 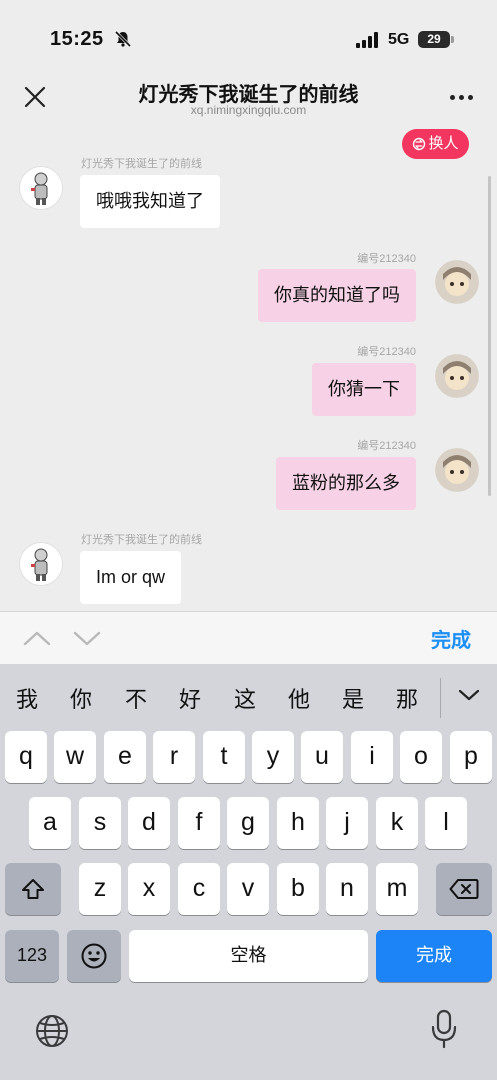 What do you see at coordinates (150, 201) in the screenshot?
I see `message-bubble: 哦哦我知道了` at bounding box center [150, 201].